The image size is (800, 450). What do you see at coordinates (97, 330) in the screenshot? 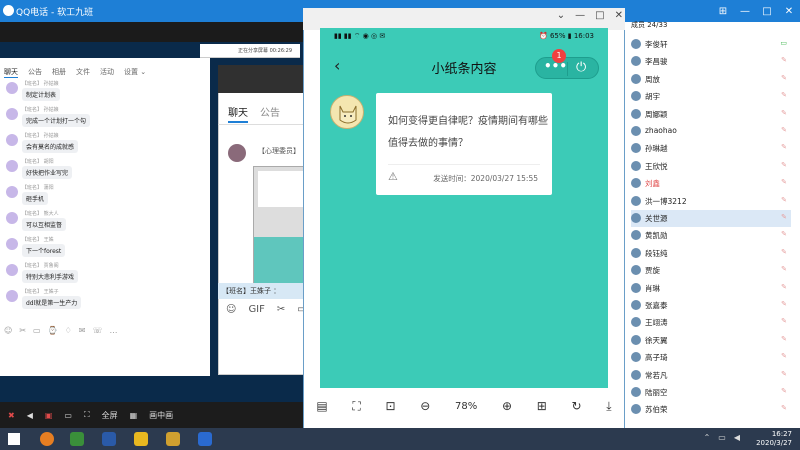
I see `phone-icon: ☏` at bounding box center [97, 330].